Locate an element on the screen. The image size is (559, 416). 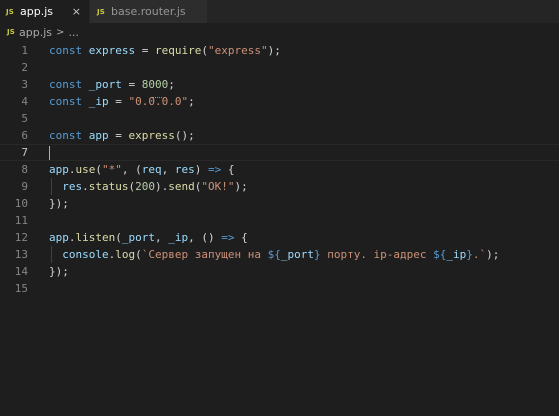
line-number: 13 is located at coordinates (21, 254).